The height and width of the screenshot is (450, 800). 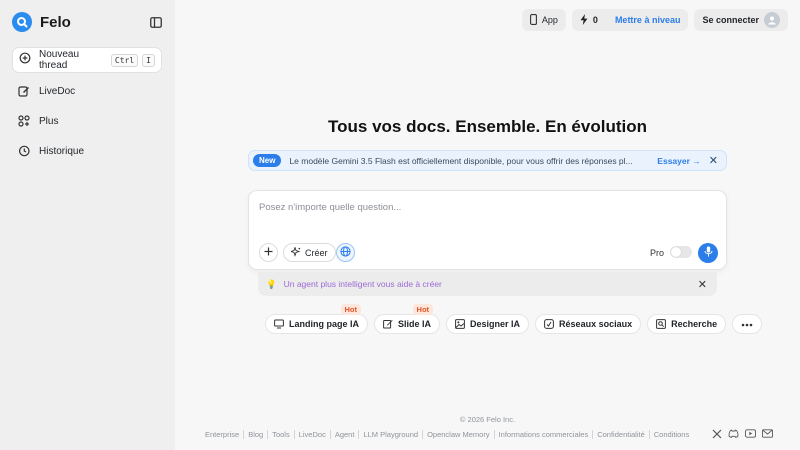 I want to click on footer-link: Confidentialité, so click(x=621, y=434).